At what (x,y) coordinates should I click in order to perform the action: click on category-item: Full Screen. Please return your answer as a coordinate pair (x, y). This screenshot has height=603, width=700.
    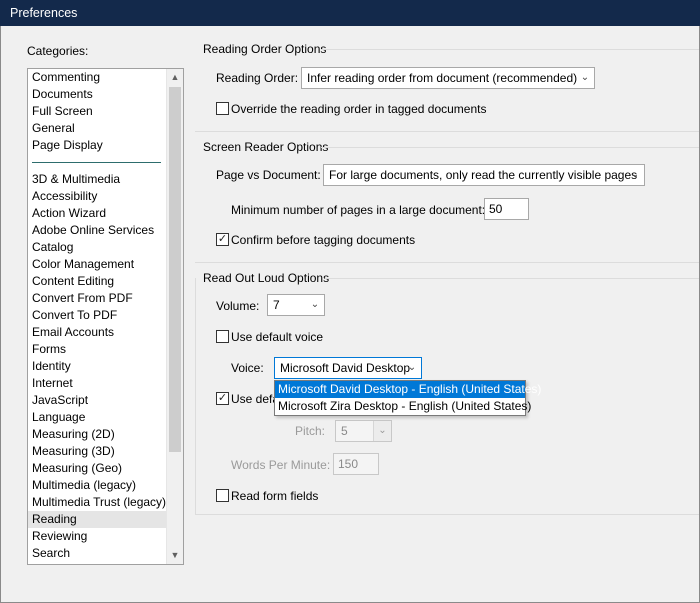
    Looking at the image, I should click on (97, 111).